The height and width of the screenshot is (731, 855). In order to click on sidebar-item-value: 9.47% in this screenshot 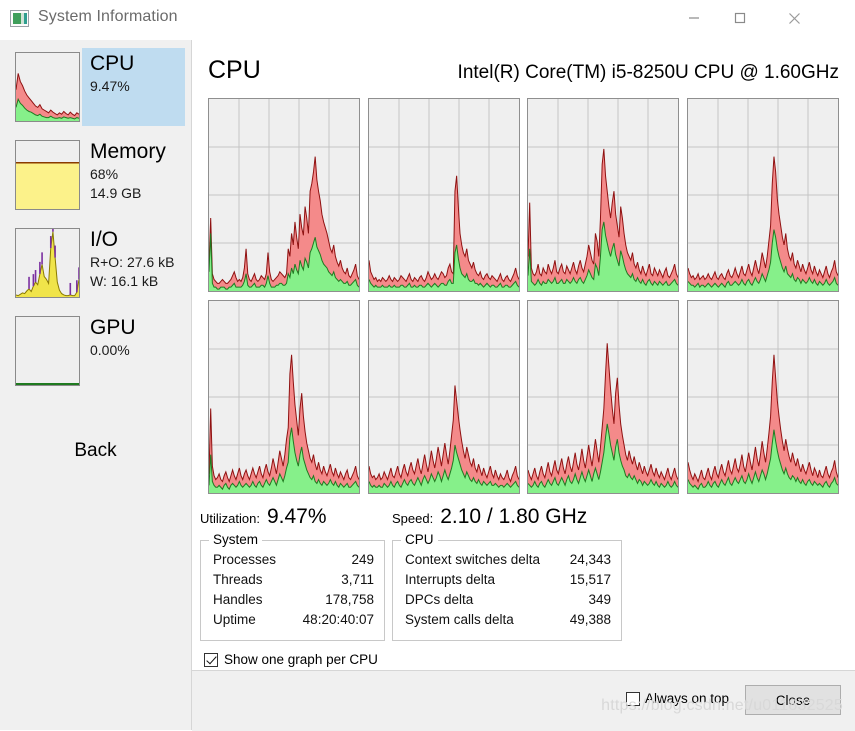, I will do `click(110, 86)`.